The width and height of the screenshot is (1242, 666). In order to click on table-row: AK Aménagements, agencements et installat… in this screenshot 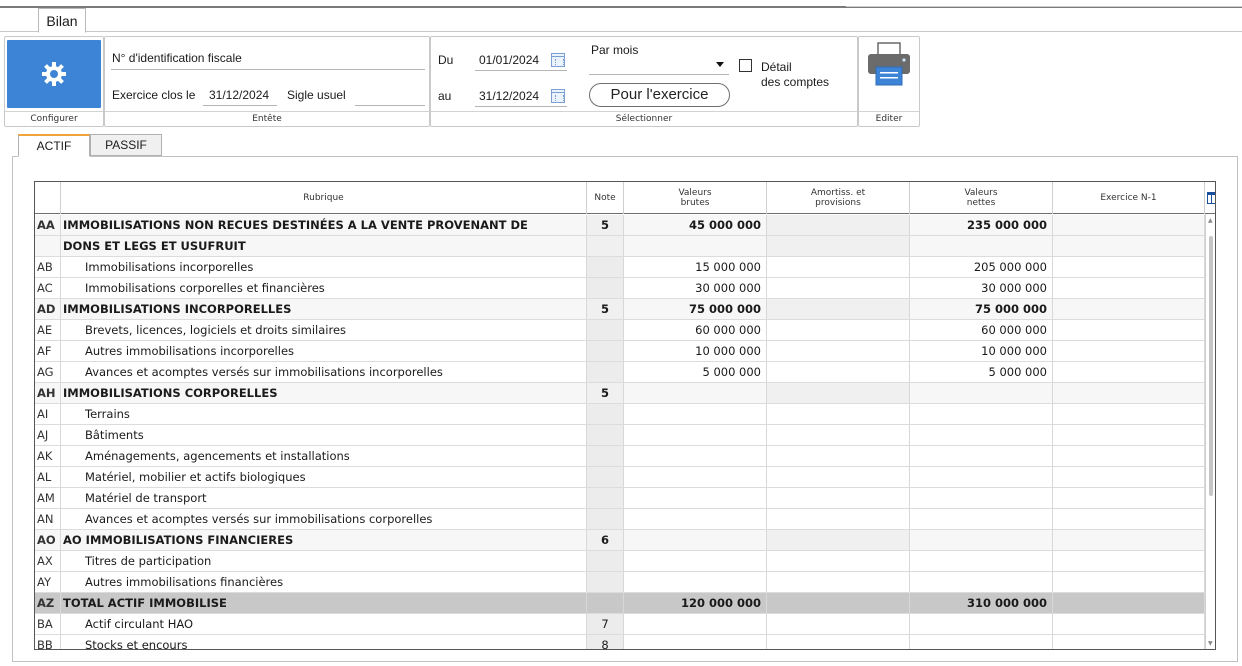, I will do `click(620, 456)`.